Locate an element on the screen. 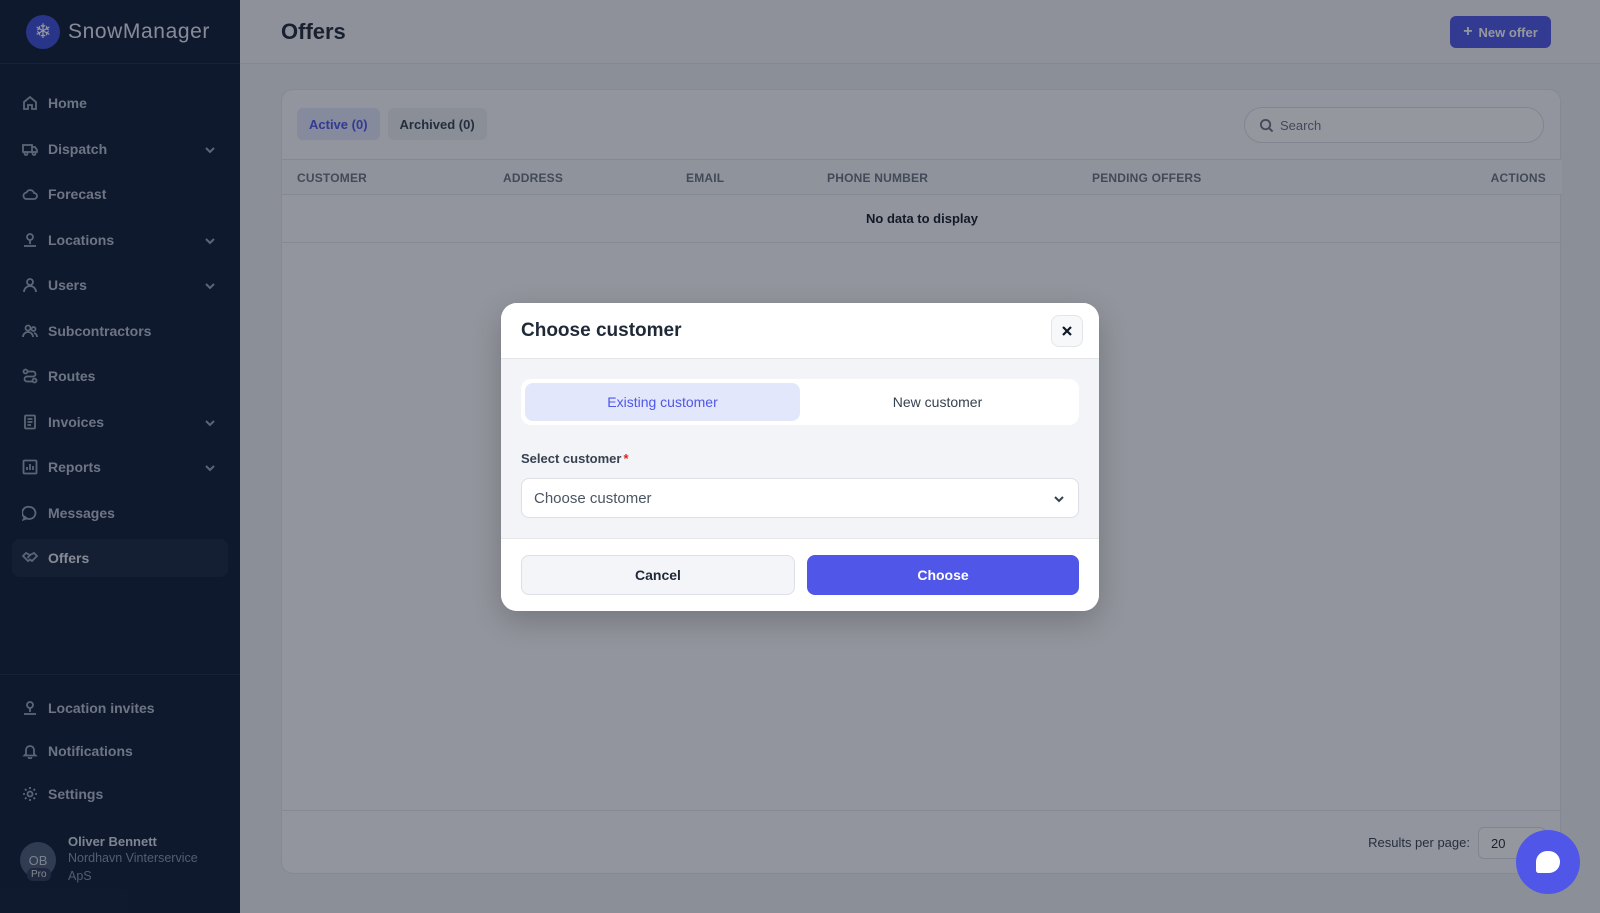 This screenshot has height=913, width=1600. customer-select: Choose customer is located at coordinates (800, 498).